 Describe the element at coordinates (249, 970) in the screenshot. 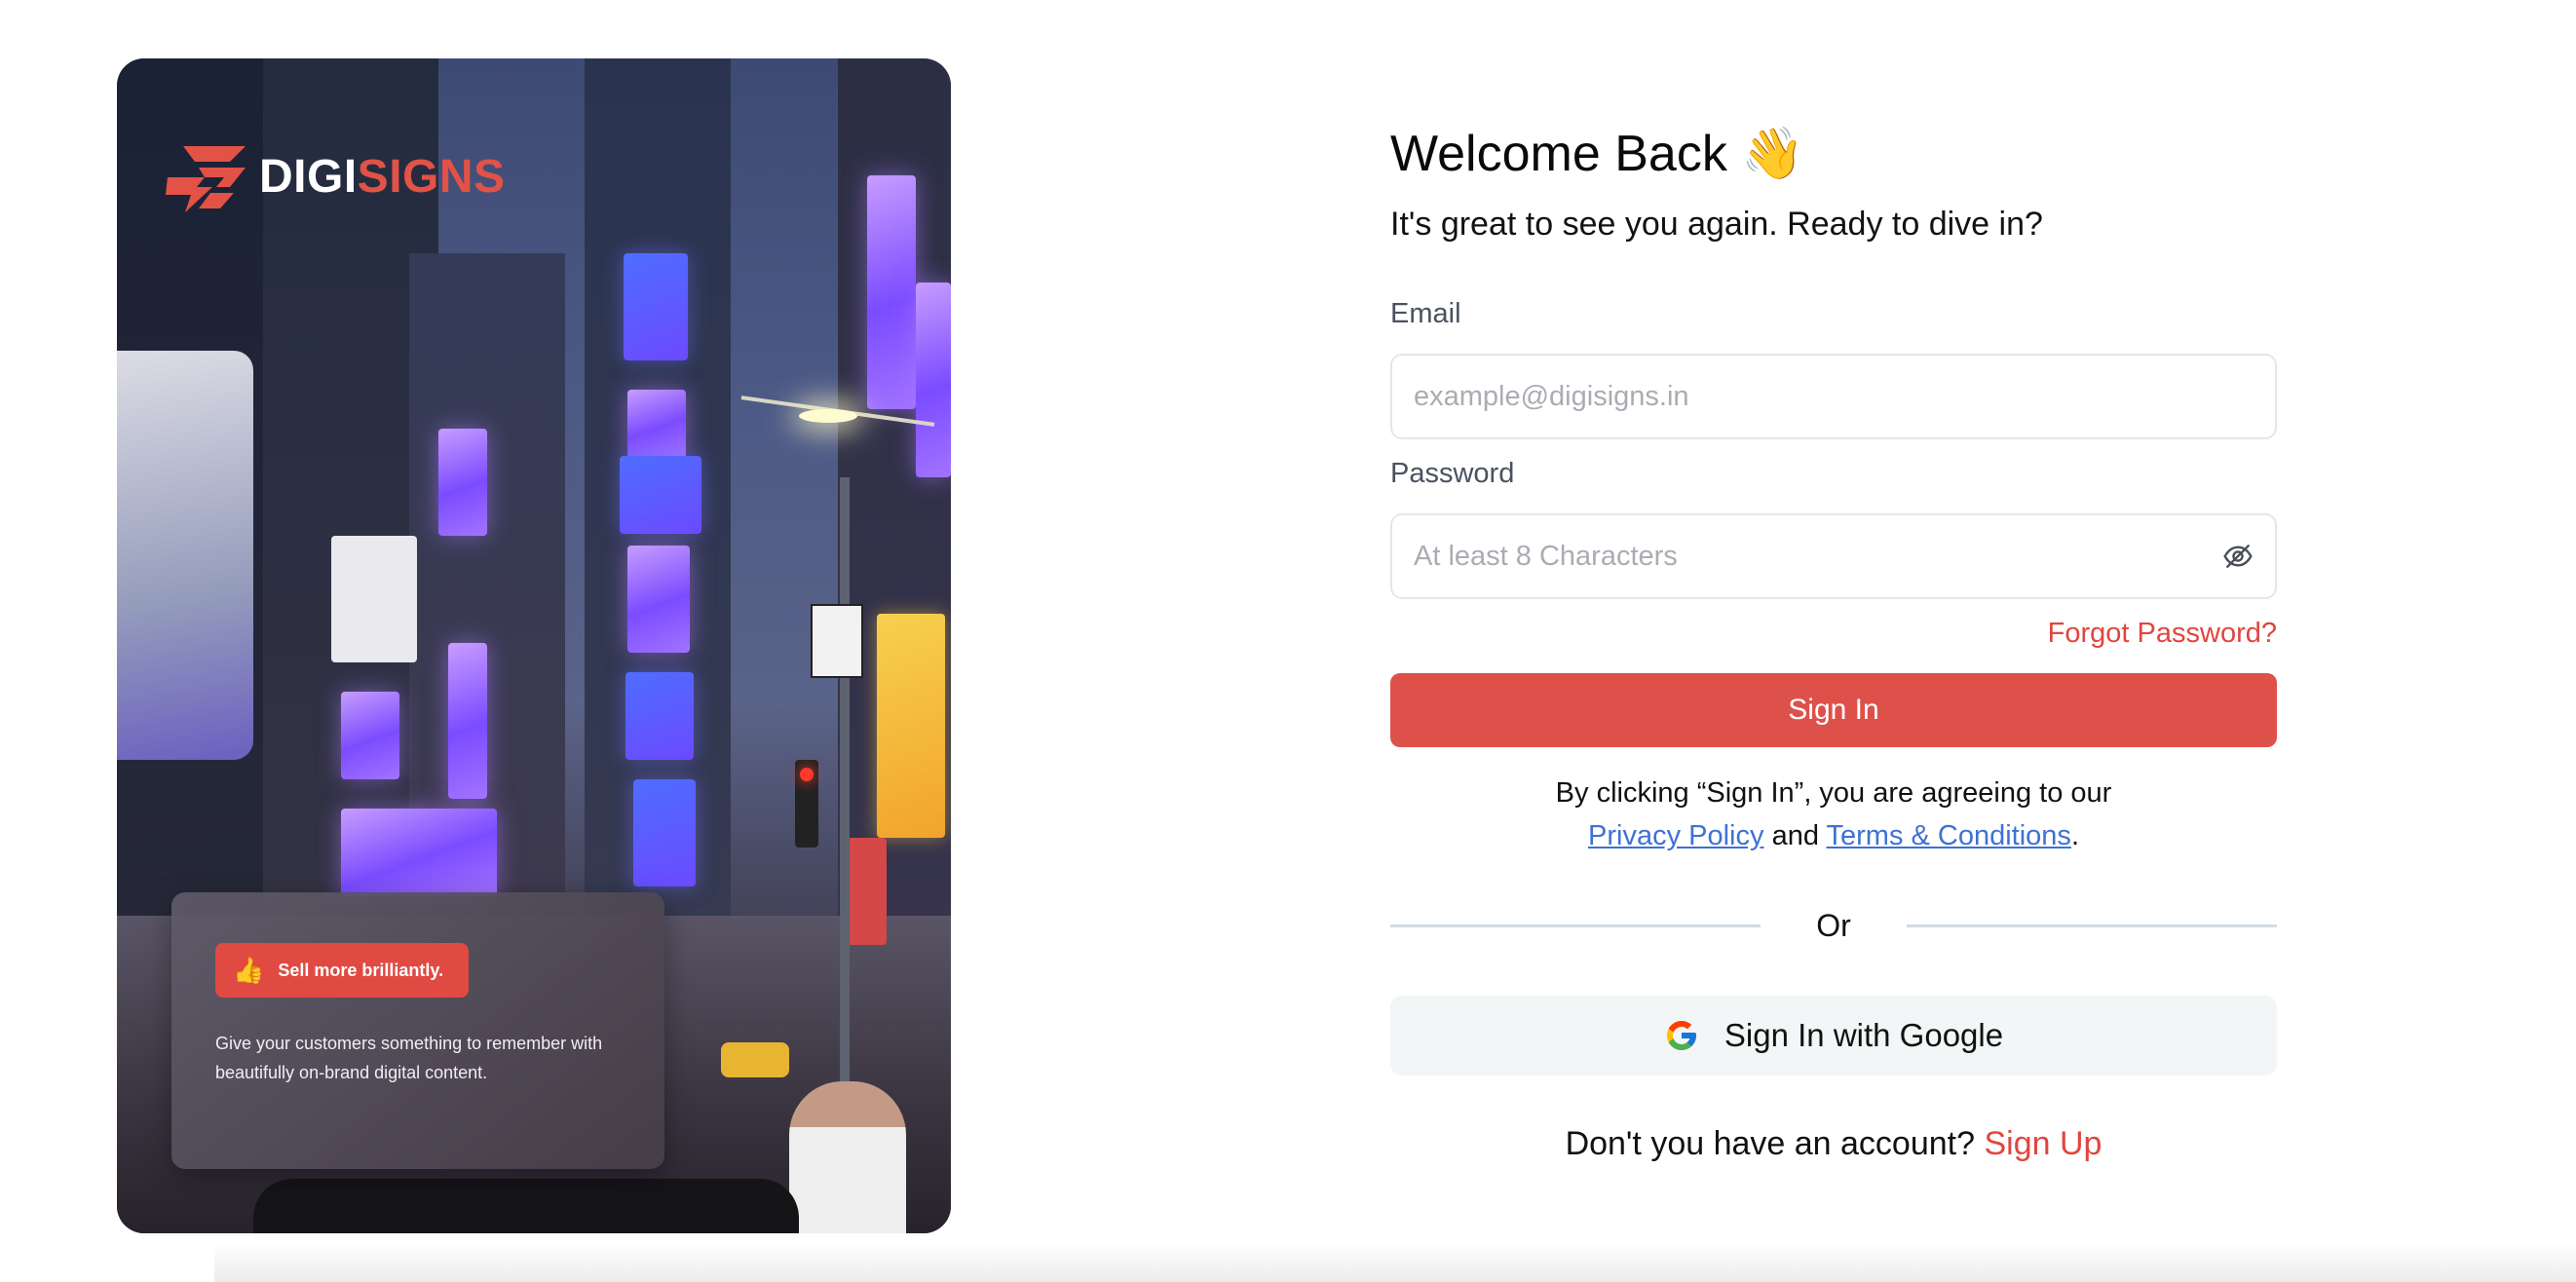

I see `thumbs-up-icon: 👍` at that location.